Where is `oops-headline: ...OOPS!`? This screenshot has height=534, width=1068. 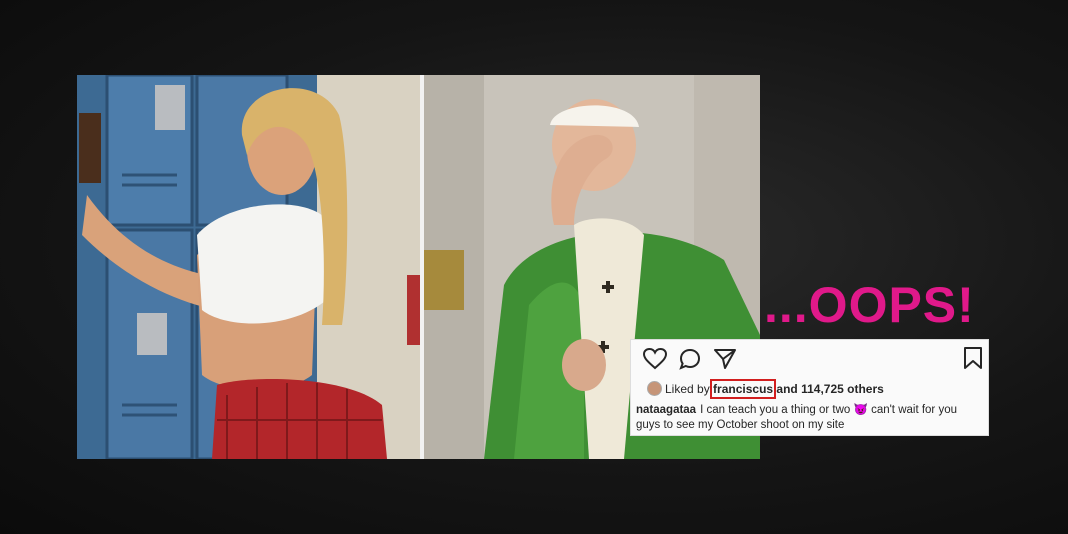
oops-headline: ...OOPS! is located at coordinates (869, 305).